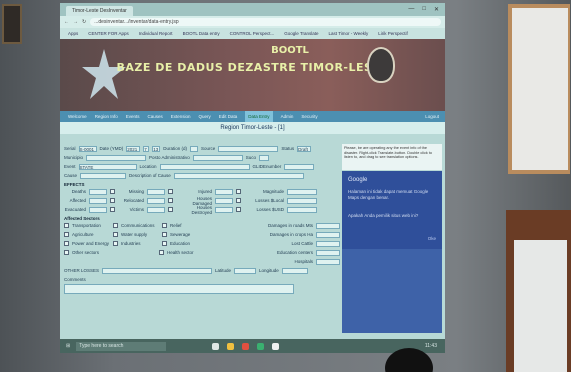 This screenshot has width=571, height=372. Describe the element at coordinates (392, 216) in the screenshot. I see `google-owner-link: Apakah Anda pemilik situs web ini?` at that location.